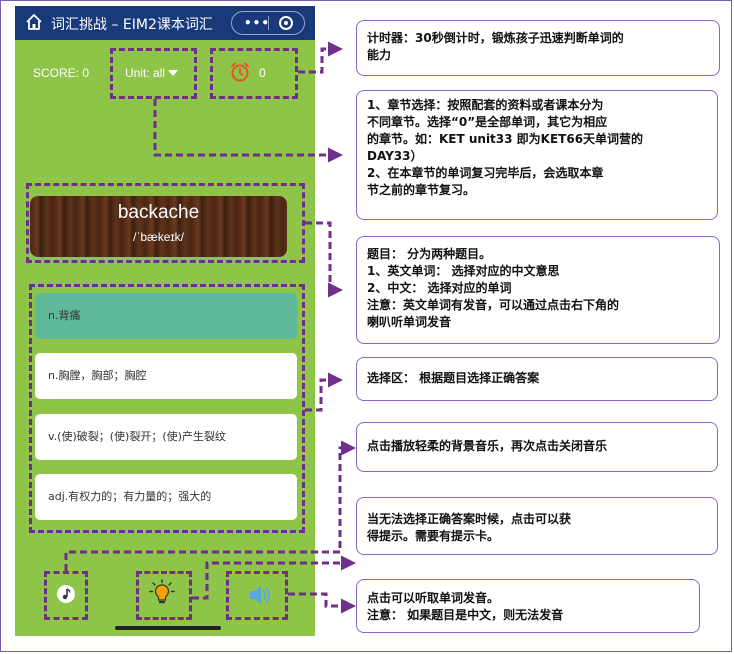 This screenshot has height=654, width=734. What do you see at coordinates (495, 38) in the screenshot?
I see `note-line: 计时器：30秒倒计时，锻炼孩子迅速判断单词的` at bounding box center [495, 38].